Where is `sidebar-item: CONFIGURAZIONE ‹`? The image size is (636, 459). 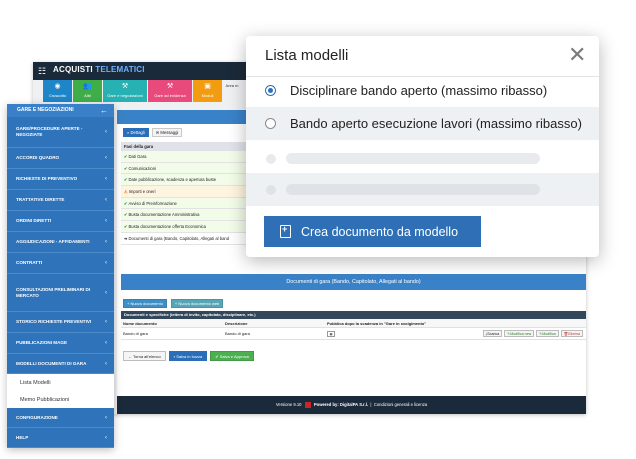
sidebar-item: CONFIGURAZIONE ‹ is located at coordinates (60, 418).